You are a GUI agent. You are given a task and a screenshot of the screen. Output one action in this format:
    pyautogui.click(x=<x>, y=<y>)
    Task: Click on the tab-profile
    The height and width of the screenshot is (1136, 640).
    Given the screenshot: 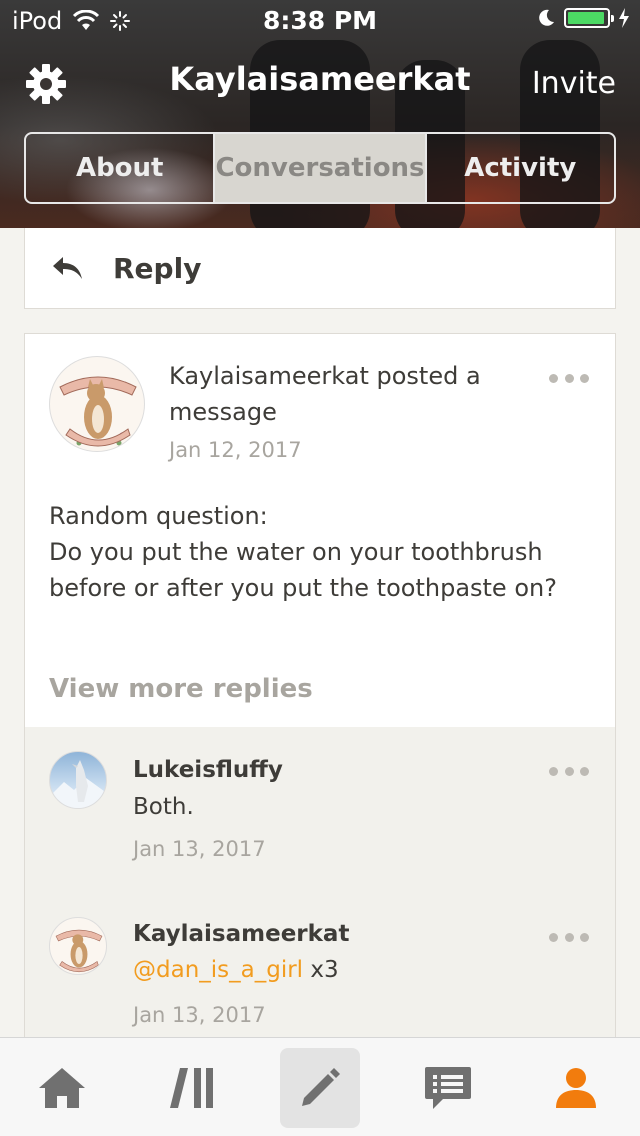 What is the action you would take?
    pyautogui.click(x=576, y=1088)
    